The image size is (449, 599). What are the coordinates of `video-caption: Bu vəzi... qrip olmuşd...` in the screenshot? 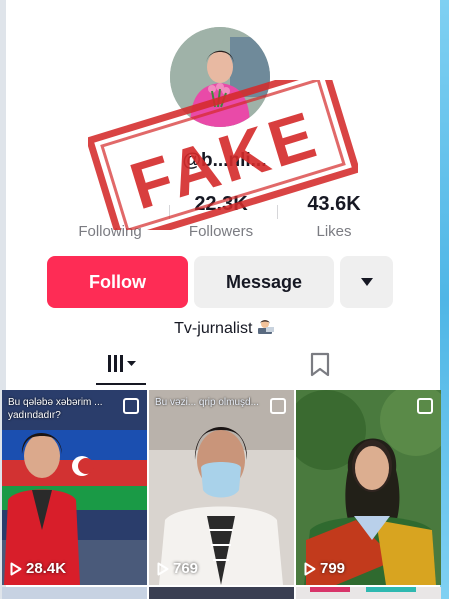 It's located at (207, 402).